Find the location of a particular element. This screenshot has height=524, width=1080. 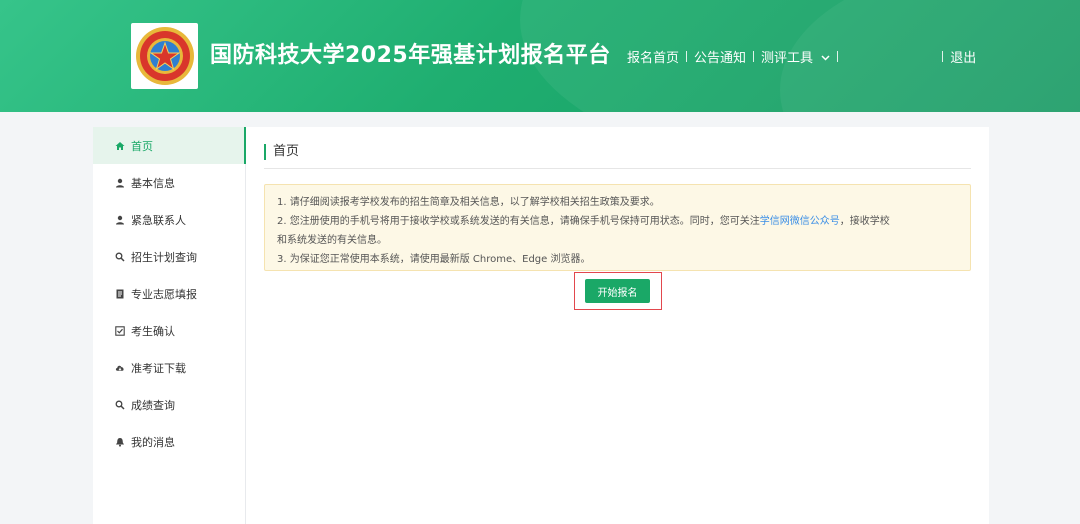

start-registration-button: 开始报名 is located at coordinates (617, 291).